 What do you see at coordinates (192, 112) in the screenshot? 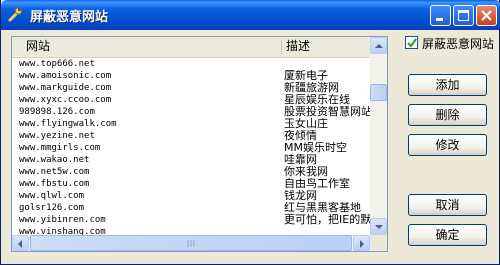
I see `list-item: 989898.126.com 股票投资智慧网站` at bounding box center [192, 112].